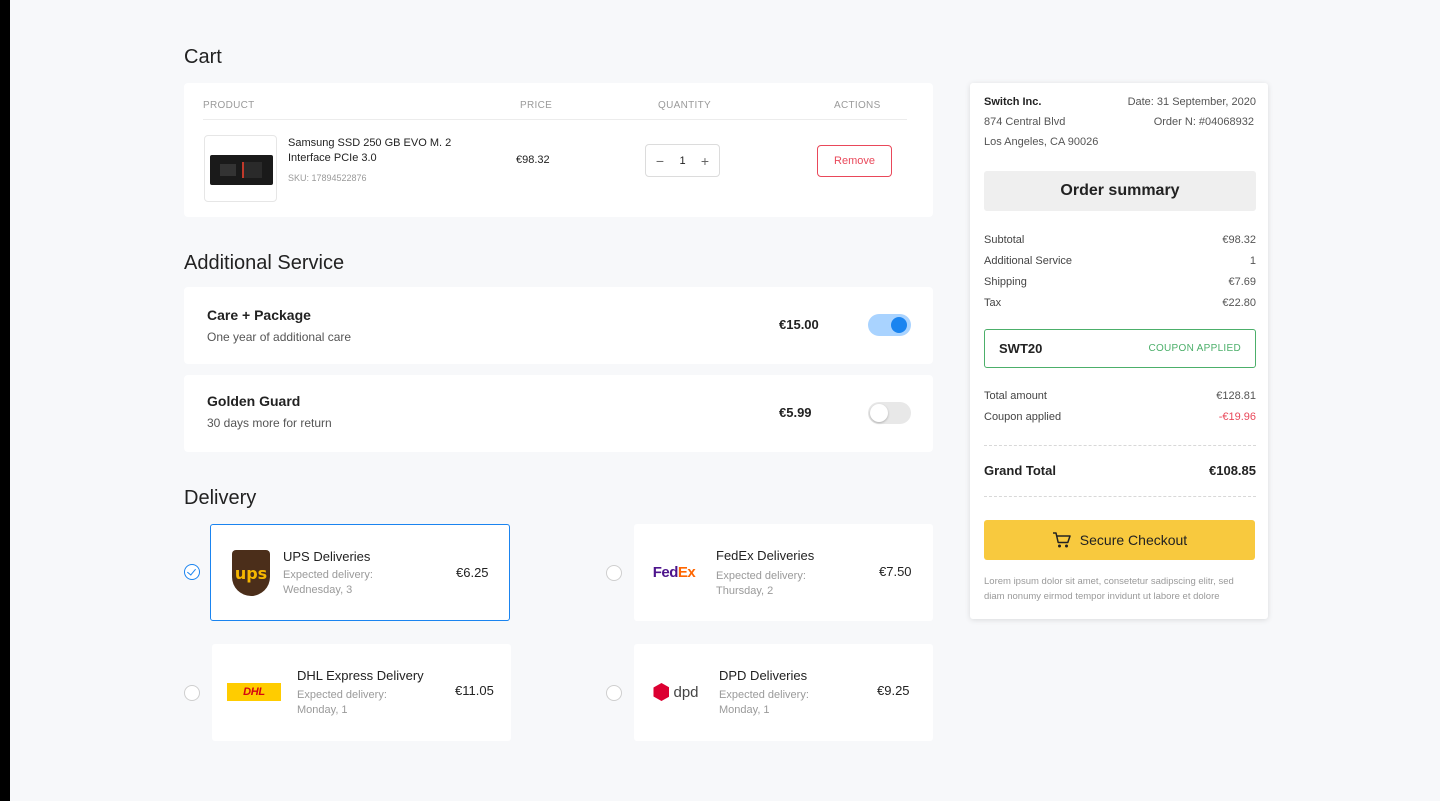 This screenshot has width=1440, height=801. Describe the element at coordinates (360, 675) in the screenshot. I see `delivery-name: DHL Express Delivery` at that location.